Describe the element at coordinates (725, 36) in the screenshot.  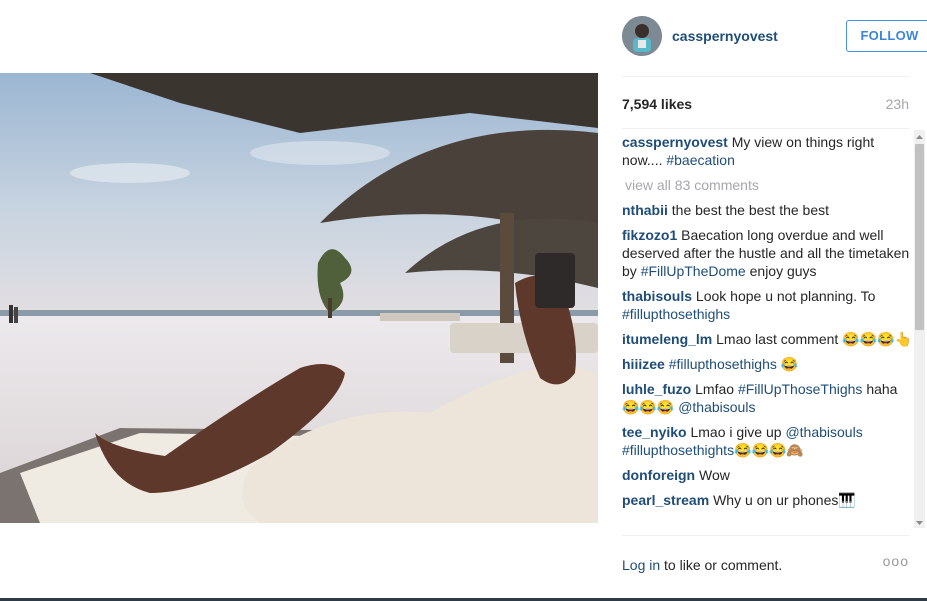
I see `post-username: casspernyovest` at that location.